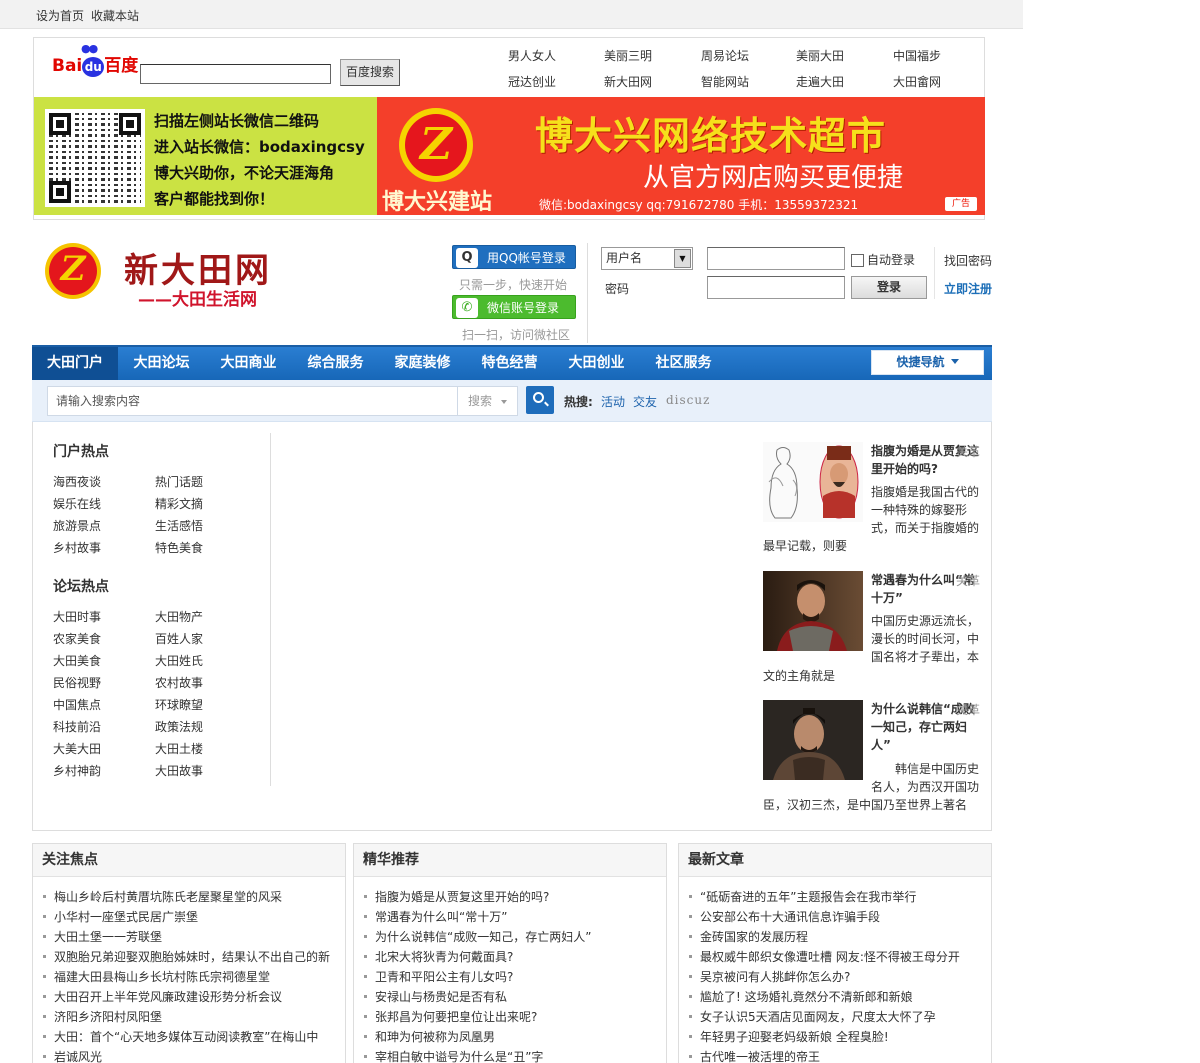 The image size is (1200, 1063). What do you see at coordinates (102, 1016) in the screenshot?
I see `list-item: 济阳乡济阳村凤阳堡` at bounding box center [102, 1016].